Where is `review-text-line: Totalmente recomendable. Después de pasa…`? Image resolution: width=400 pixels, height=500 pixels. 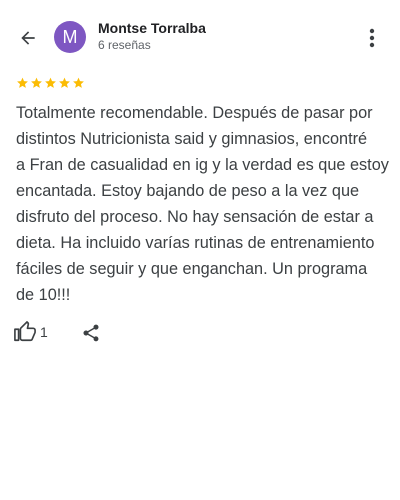 review-text-line: Totalmente recomendable. Después de pasa… is located at coordinates (194, 113).